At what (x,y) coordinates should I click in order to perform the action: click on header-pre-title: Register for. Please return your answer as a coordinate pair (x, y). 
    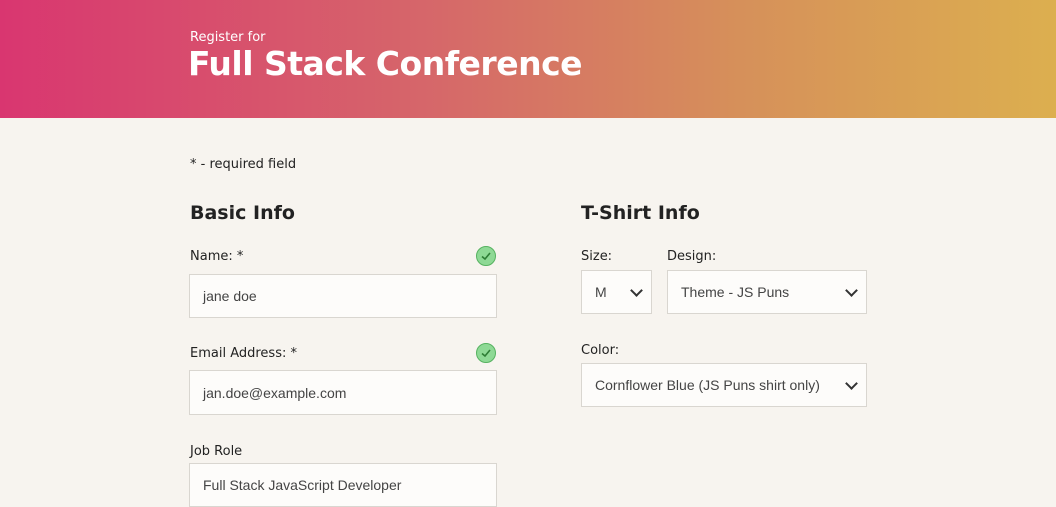
    Looking at the image, I should click on (228, 37).